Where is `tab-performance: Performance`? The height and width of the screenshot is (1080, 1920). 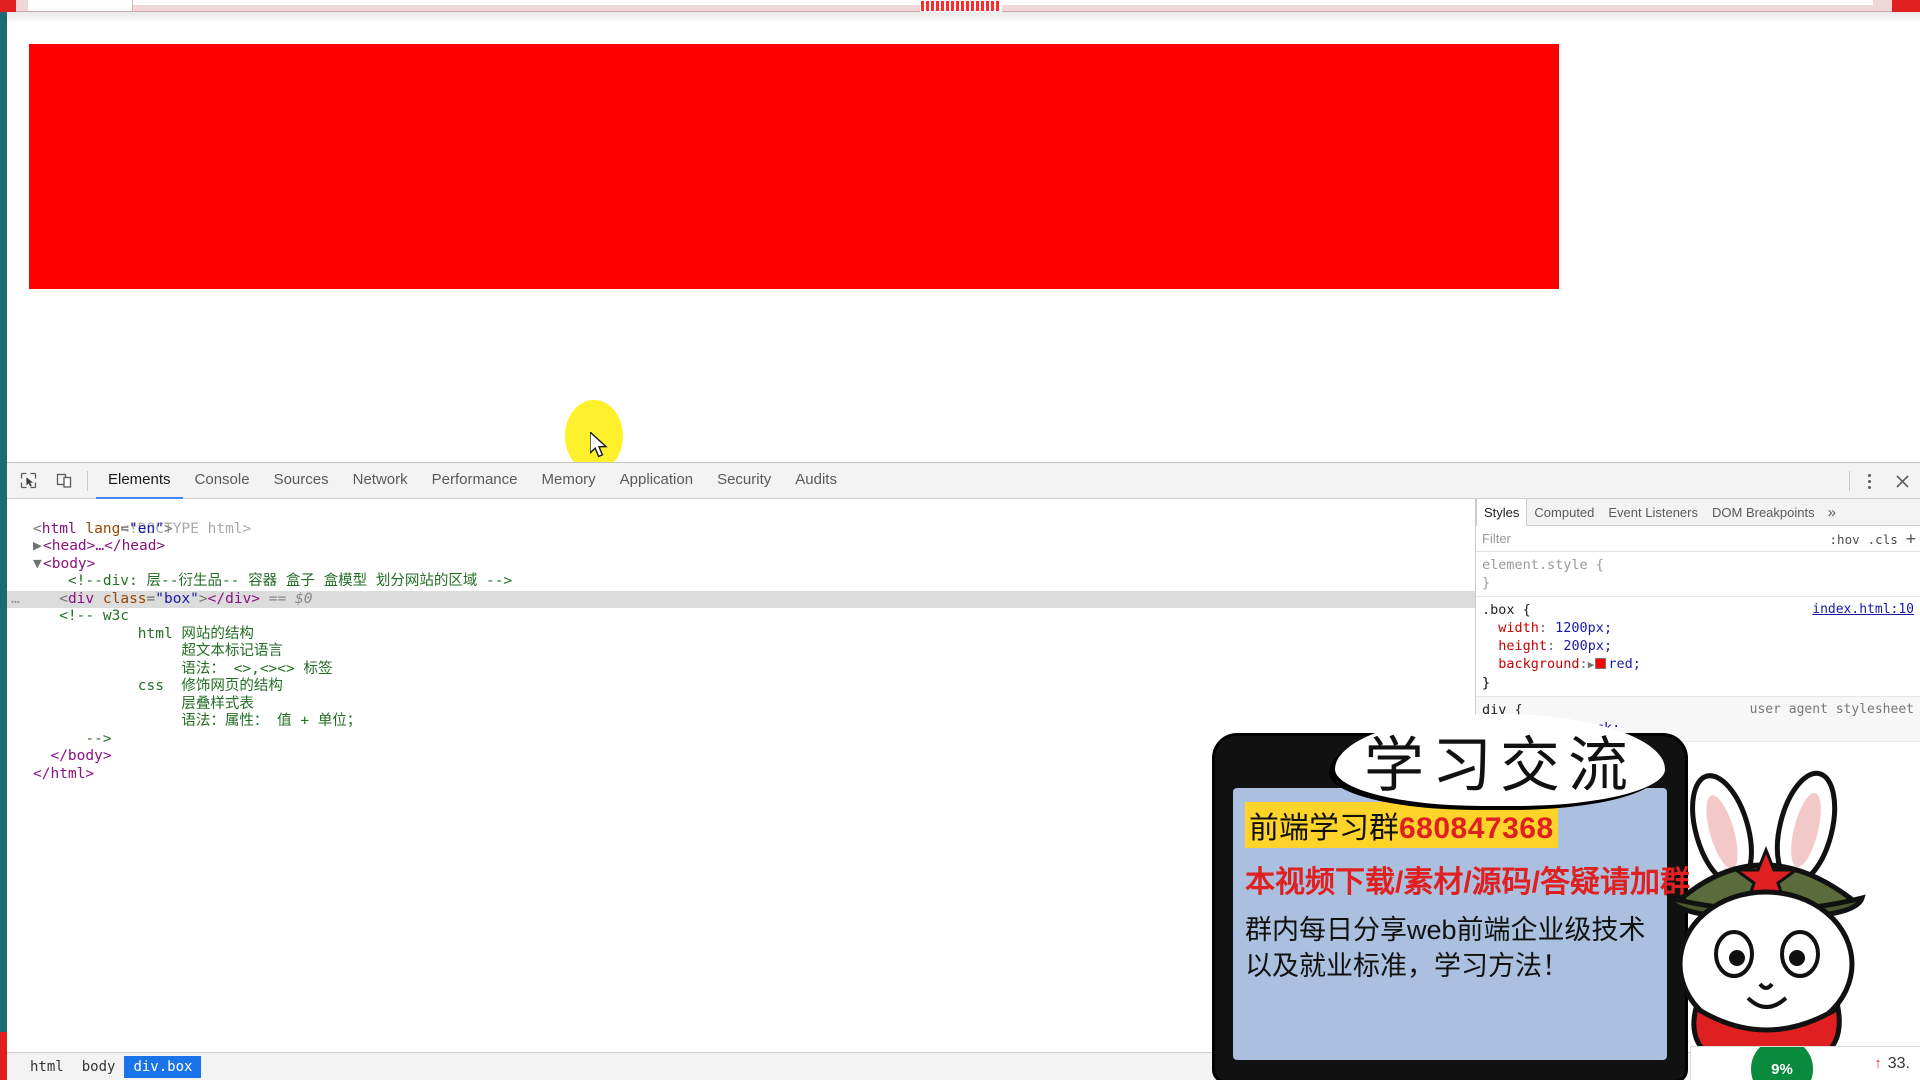
tab-performance: Performance is located at coordinates (475, 481).